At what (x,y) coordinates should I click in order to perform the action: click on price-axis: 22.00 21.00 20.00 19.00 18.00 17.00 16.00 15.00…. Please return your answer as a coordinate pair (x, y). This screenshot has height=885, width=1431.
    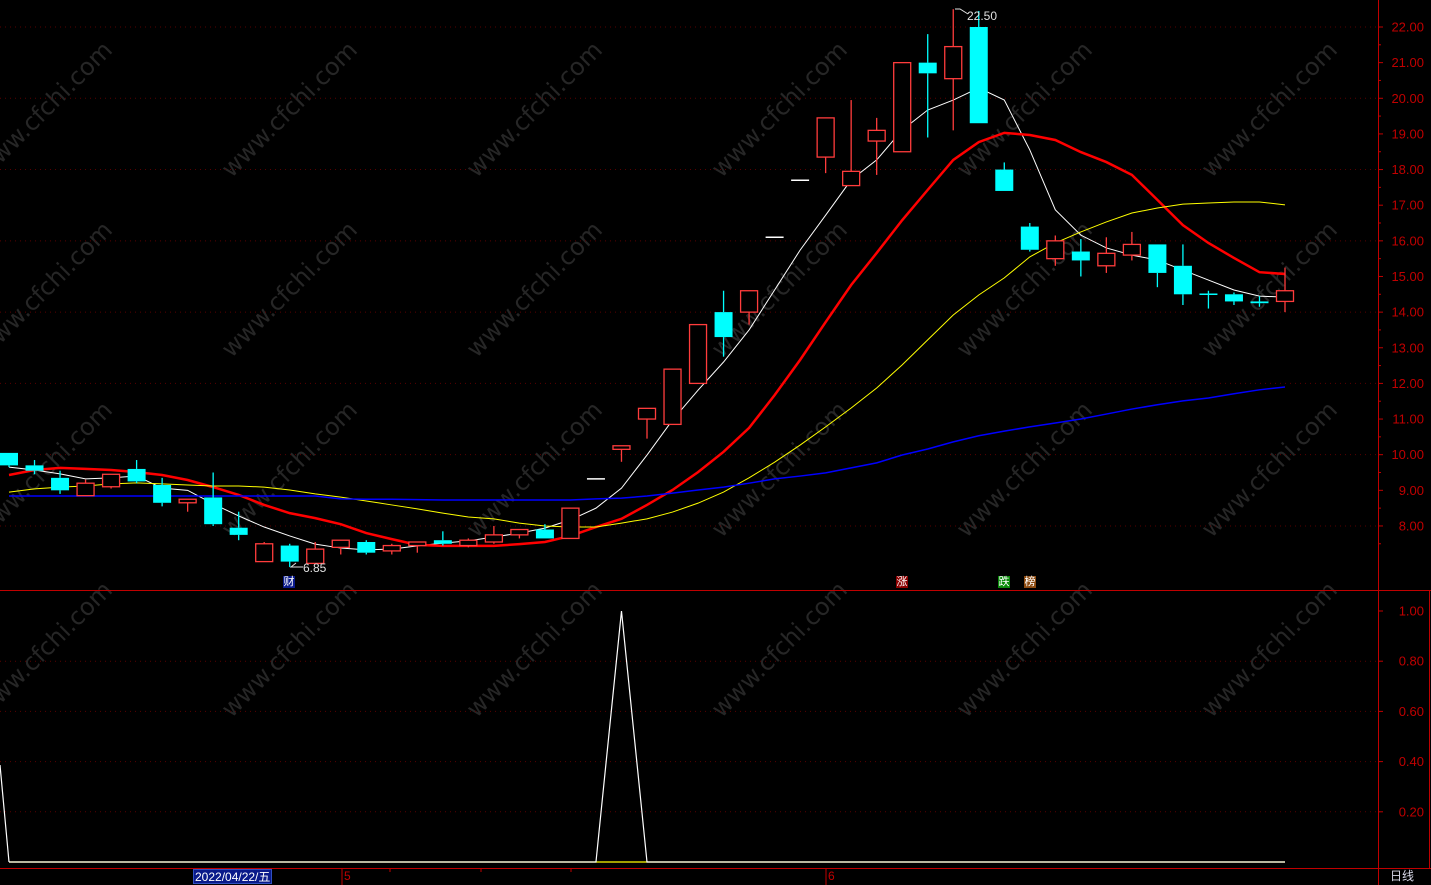
    Looking at the image, I should click on (1401, 419).